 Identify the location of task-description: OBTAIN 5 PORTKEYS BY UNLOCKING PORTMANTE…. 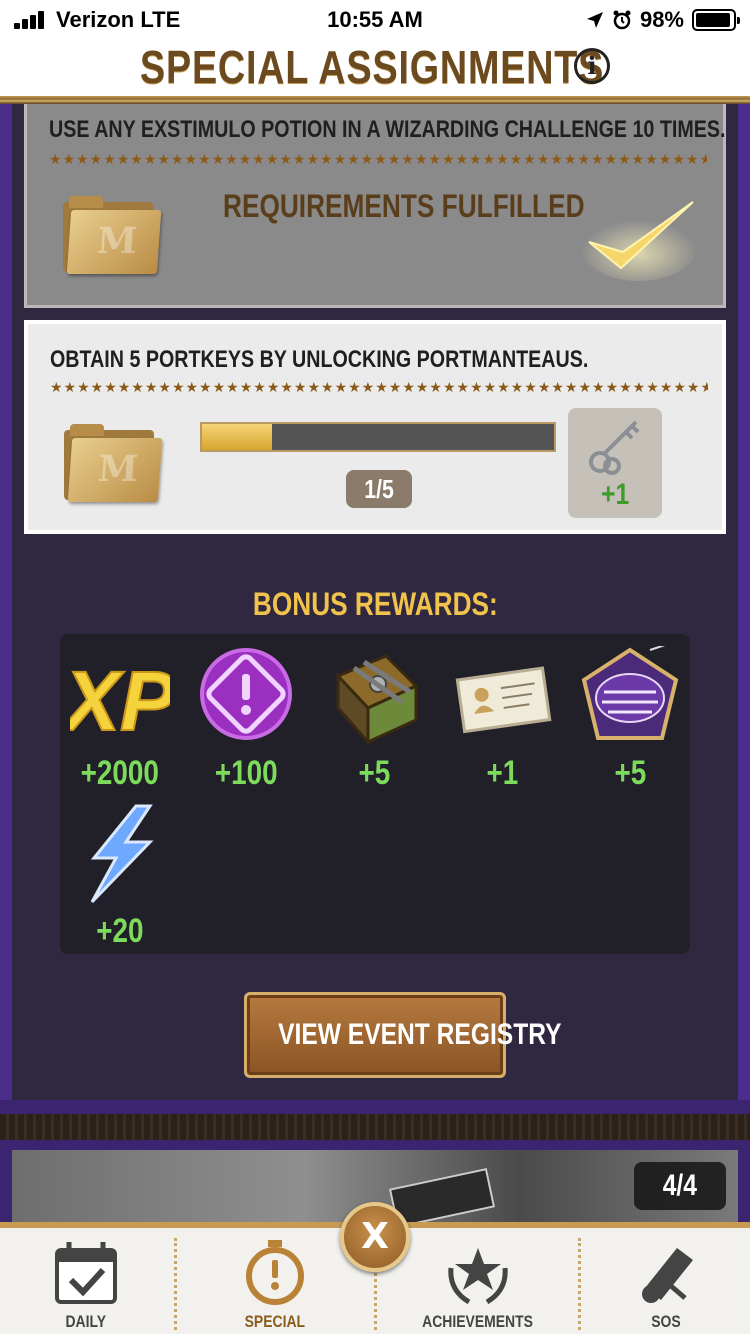
(319, 359).